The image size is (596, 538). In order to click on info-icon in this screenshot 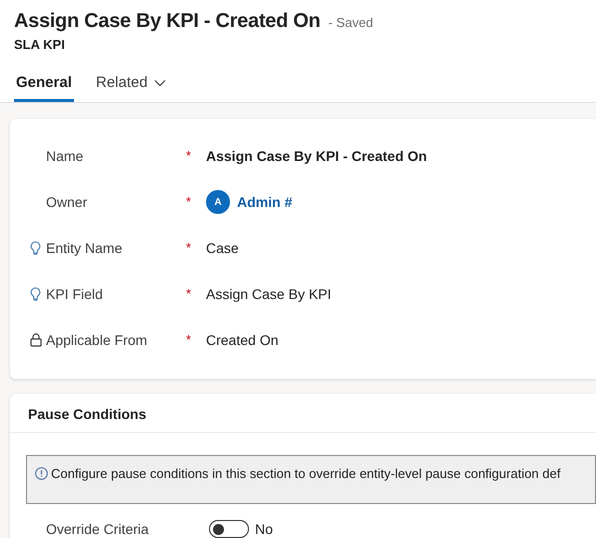, I will do `click(41, 473)`.